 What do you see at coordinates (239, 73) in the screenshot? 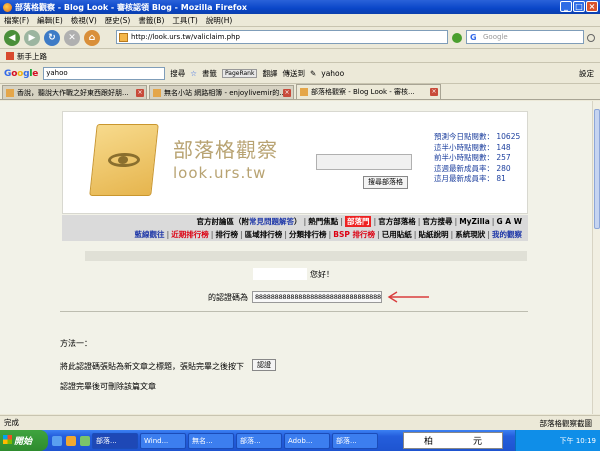
I see `pagerank-label: PageRank` at bounding box center [239, 73].